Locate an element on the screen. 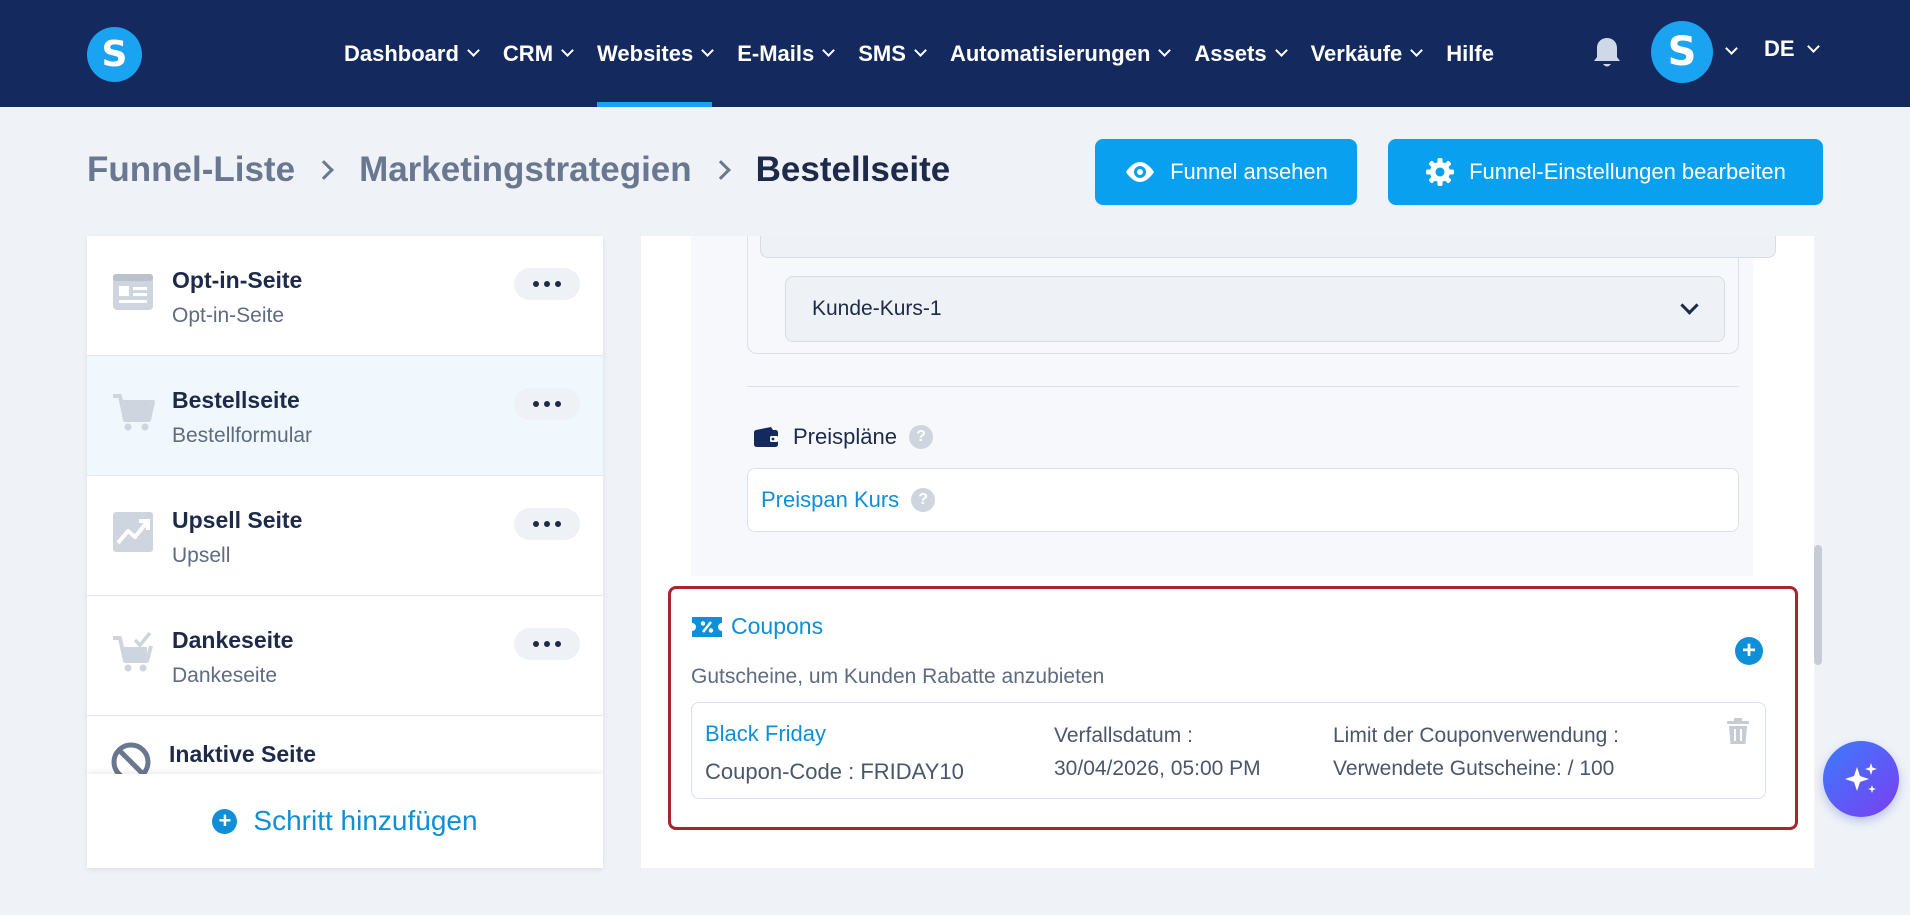 The height and width of the screenshot is (915, 1910). plus-icon: + is located at coordinates (225, 821).